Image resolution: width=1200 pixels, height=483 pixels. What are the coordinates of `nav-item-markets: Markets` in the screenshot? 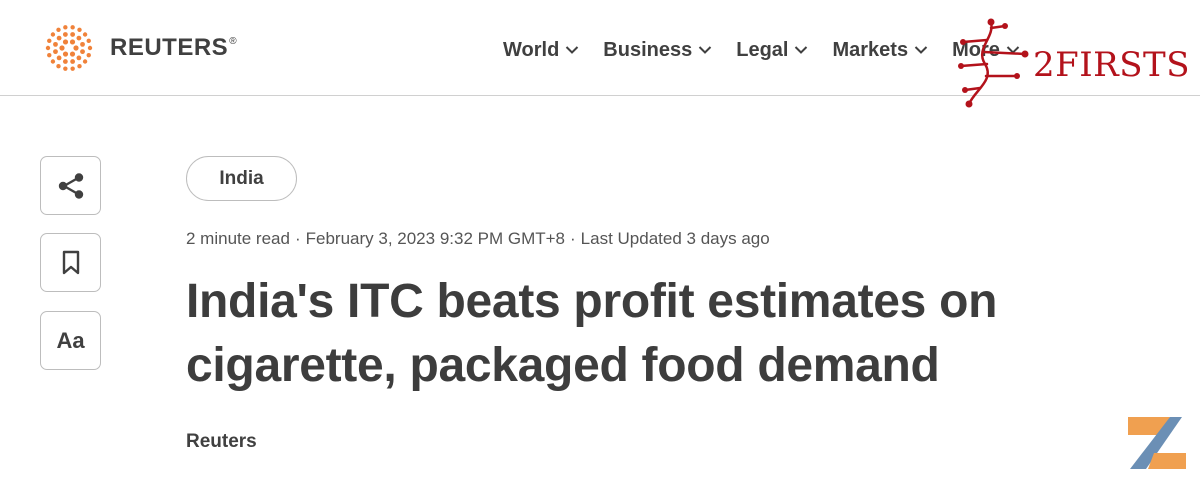 It's located at (880, 50).